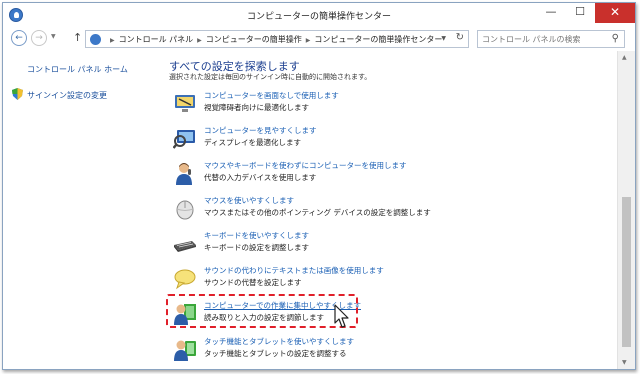 Image resolution: width=640 pixels, height=374 pixels. Describe the element at coordinates (323, 280) in the screenshot. I see `list-item: サウンドの代わりにテキストまたは画像を使用します サウンドの代替を設定します` at that location.